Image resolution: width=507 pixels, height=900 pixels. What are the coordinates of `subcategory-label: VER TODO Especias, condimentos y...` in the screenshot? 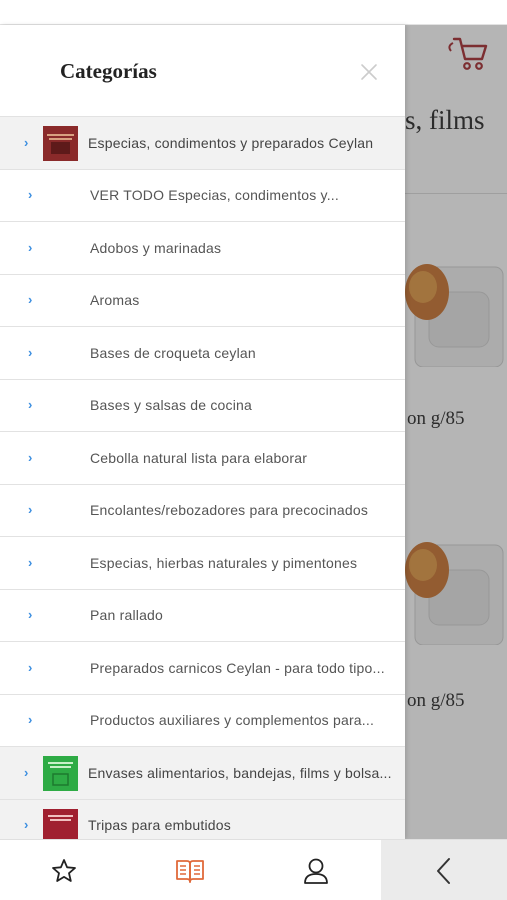 It's located at (214, 195).